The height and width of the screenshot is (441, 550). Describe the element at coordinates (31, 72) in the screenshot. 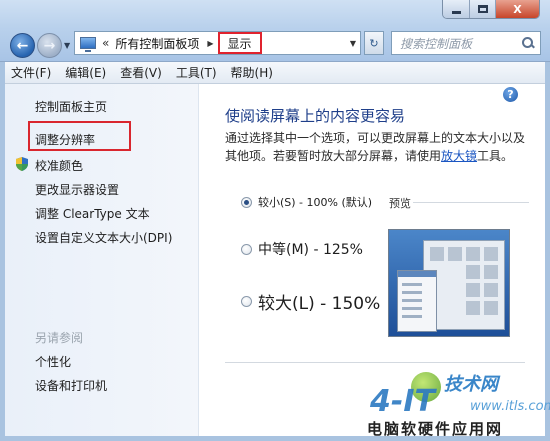

I see `menu-file: 文件(F)` at that location.